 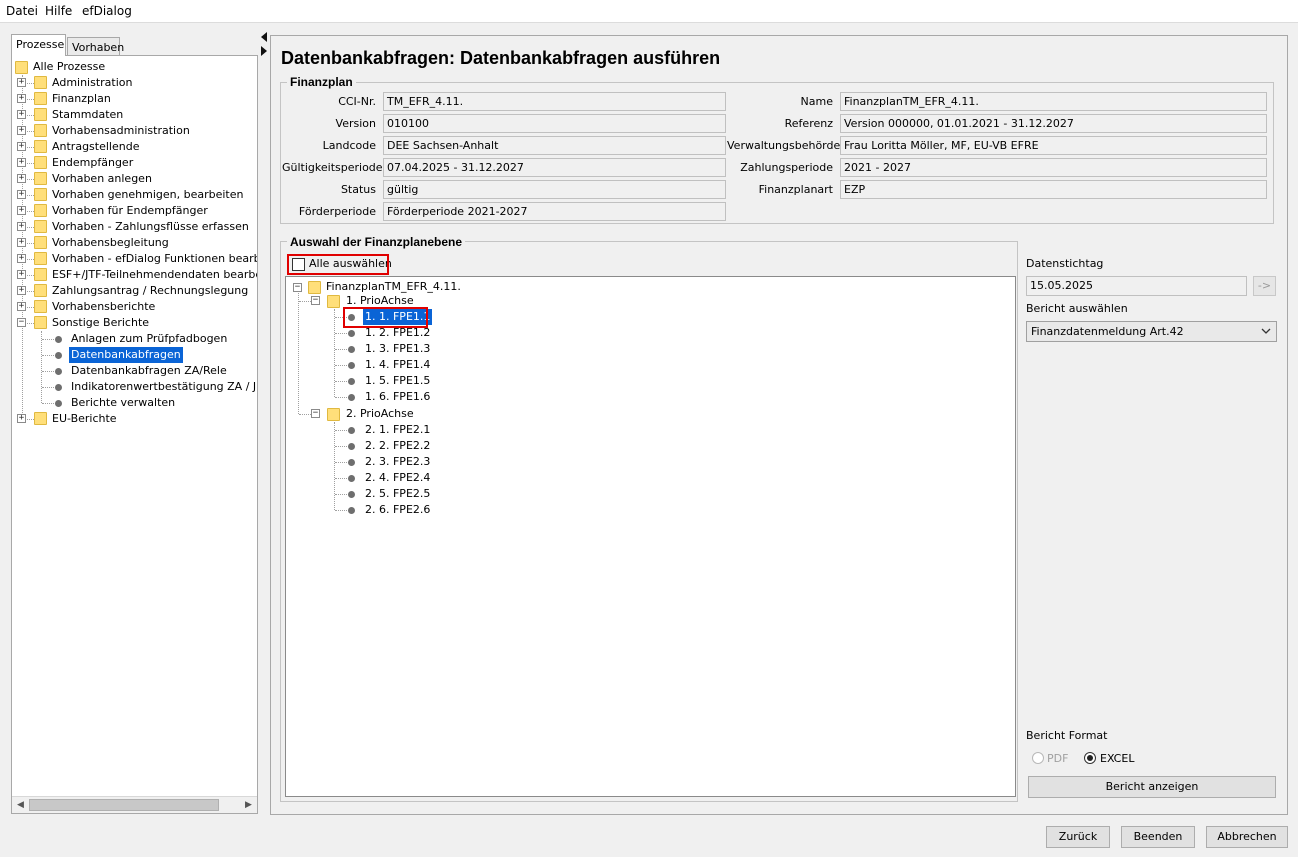 What do you see at coordinates (1053, 189) in the screenshot?
I see `finanzplan-field: EZP` at bounding box center [1053, 189].